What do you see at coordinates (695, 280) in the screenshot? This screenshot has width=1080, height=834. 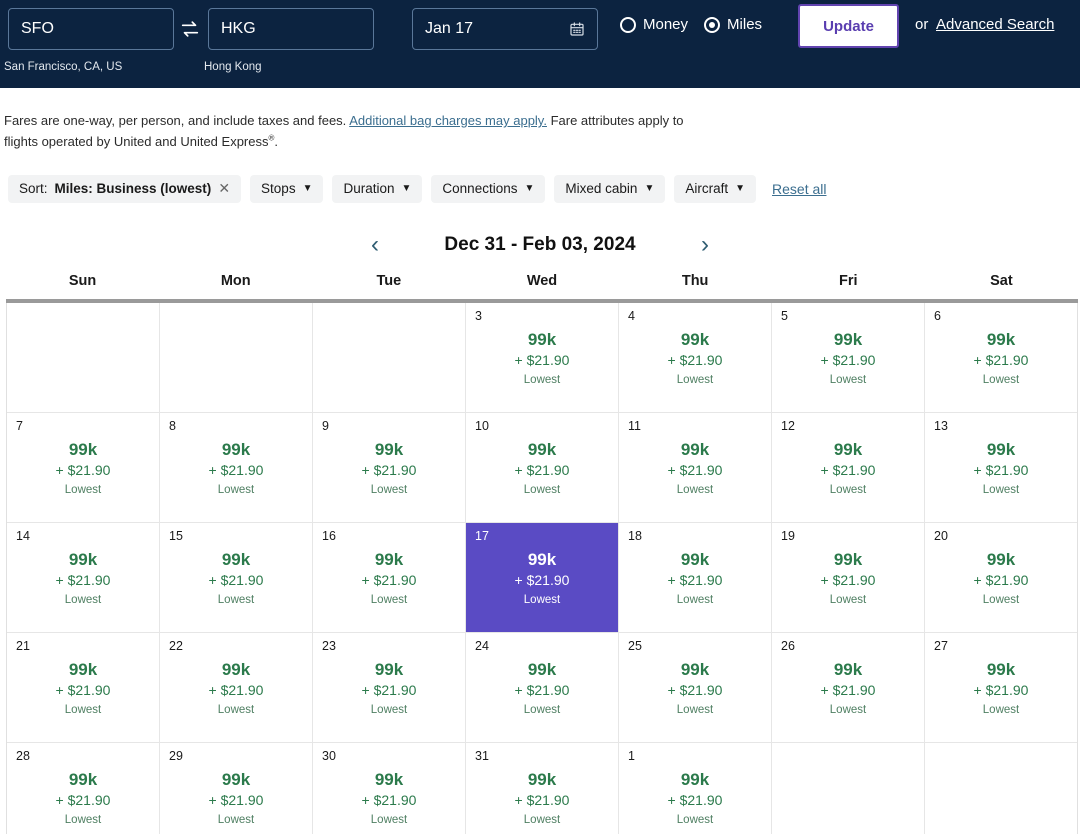 I see `weekday-thu: Thu` at bounding box center [695, 280].